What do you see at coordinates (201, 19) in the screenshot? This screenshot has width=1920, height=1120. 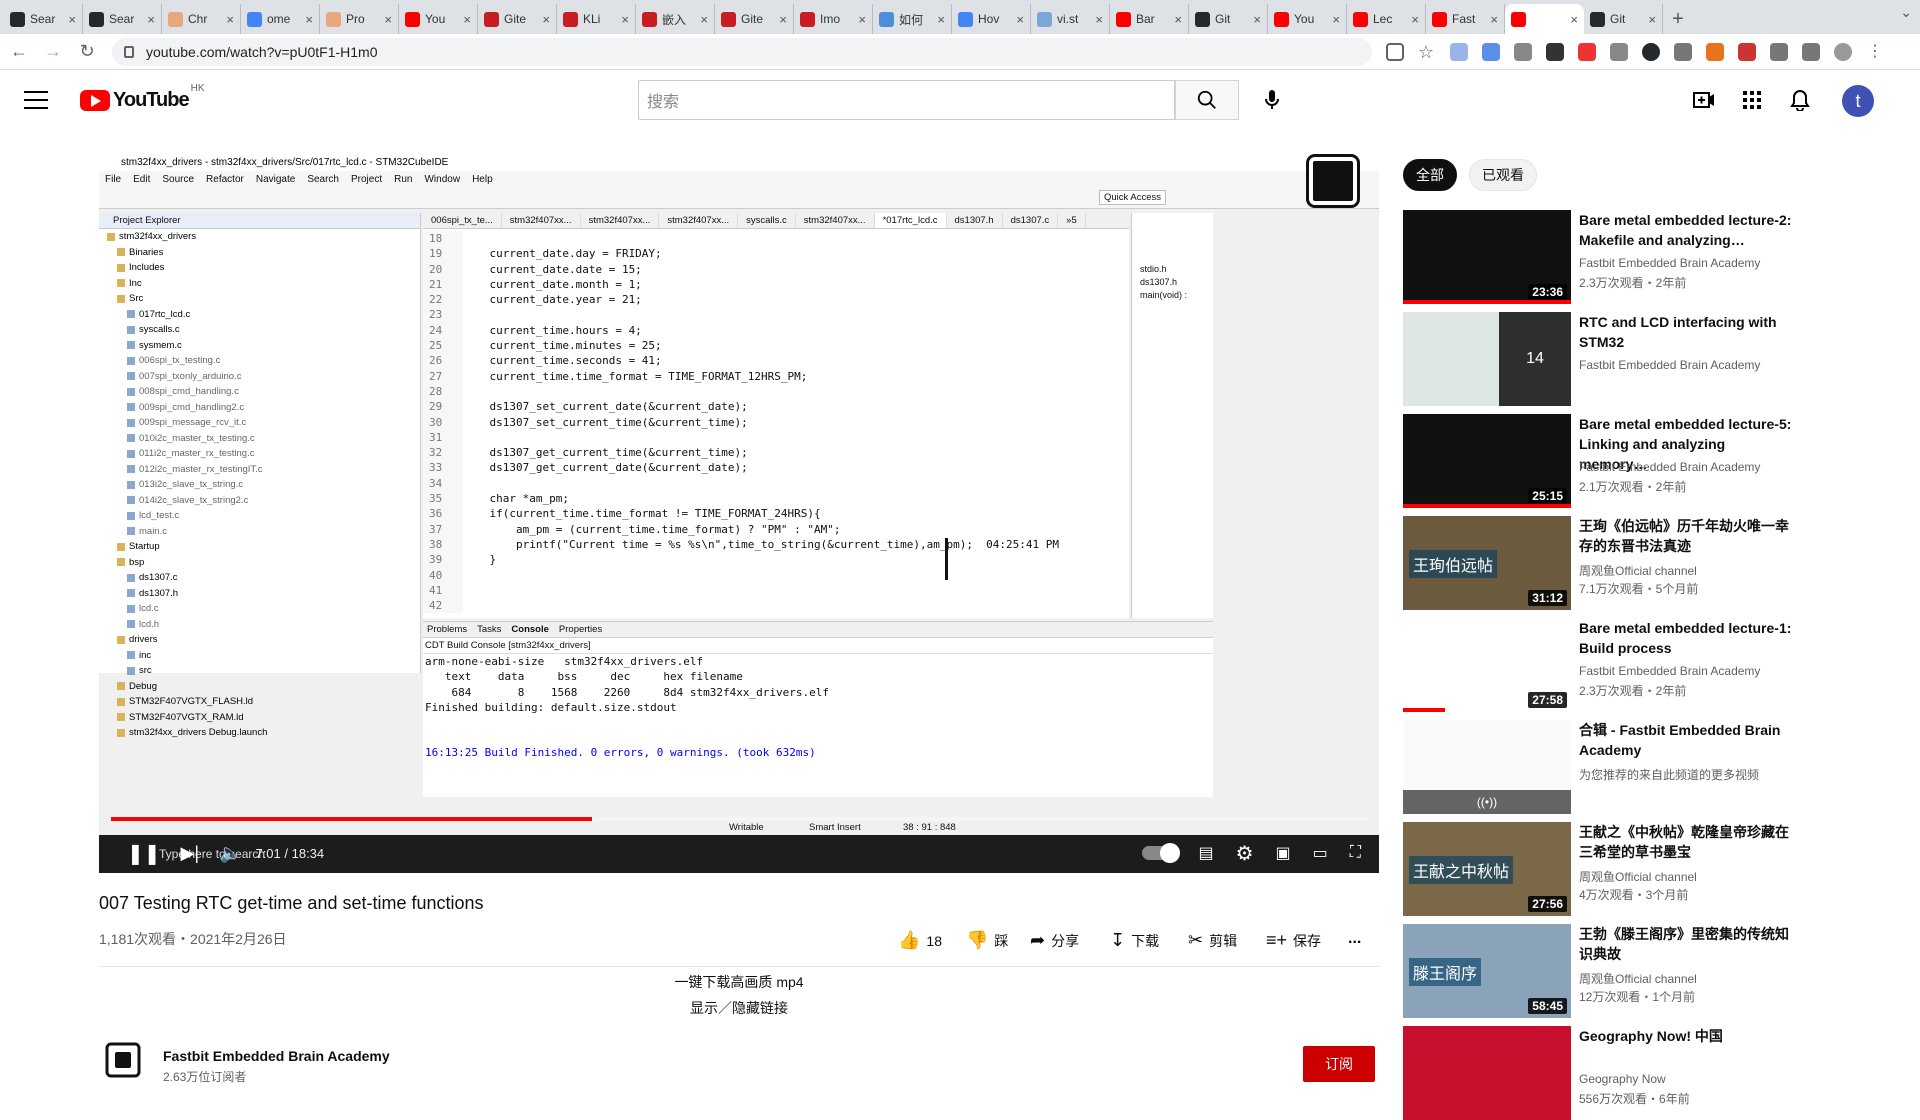 I see `browser-tab: Chr ×` at bounding box center [201, 19].